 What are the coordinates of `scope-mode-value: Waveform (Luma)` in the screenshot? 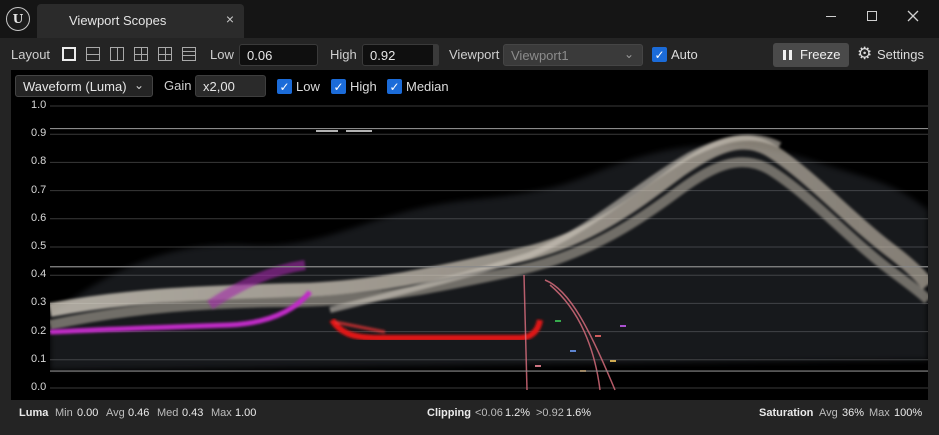 It's located at (75, 86).